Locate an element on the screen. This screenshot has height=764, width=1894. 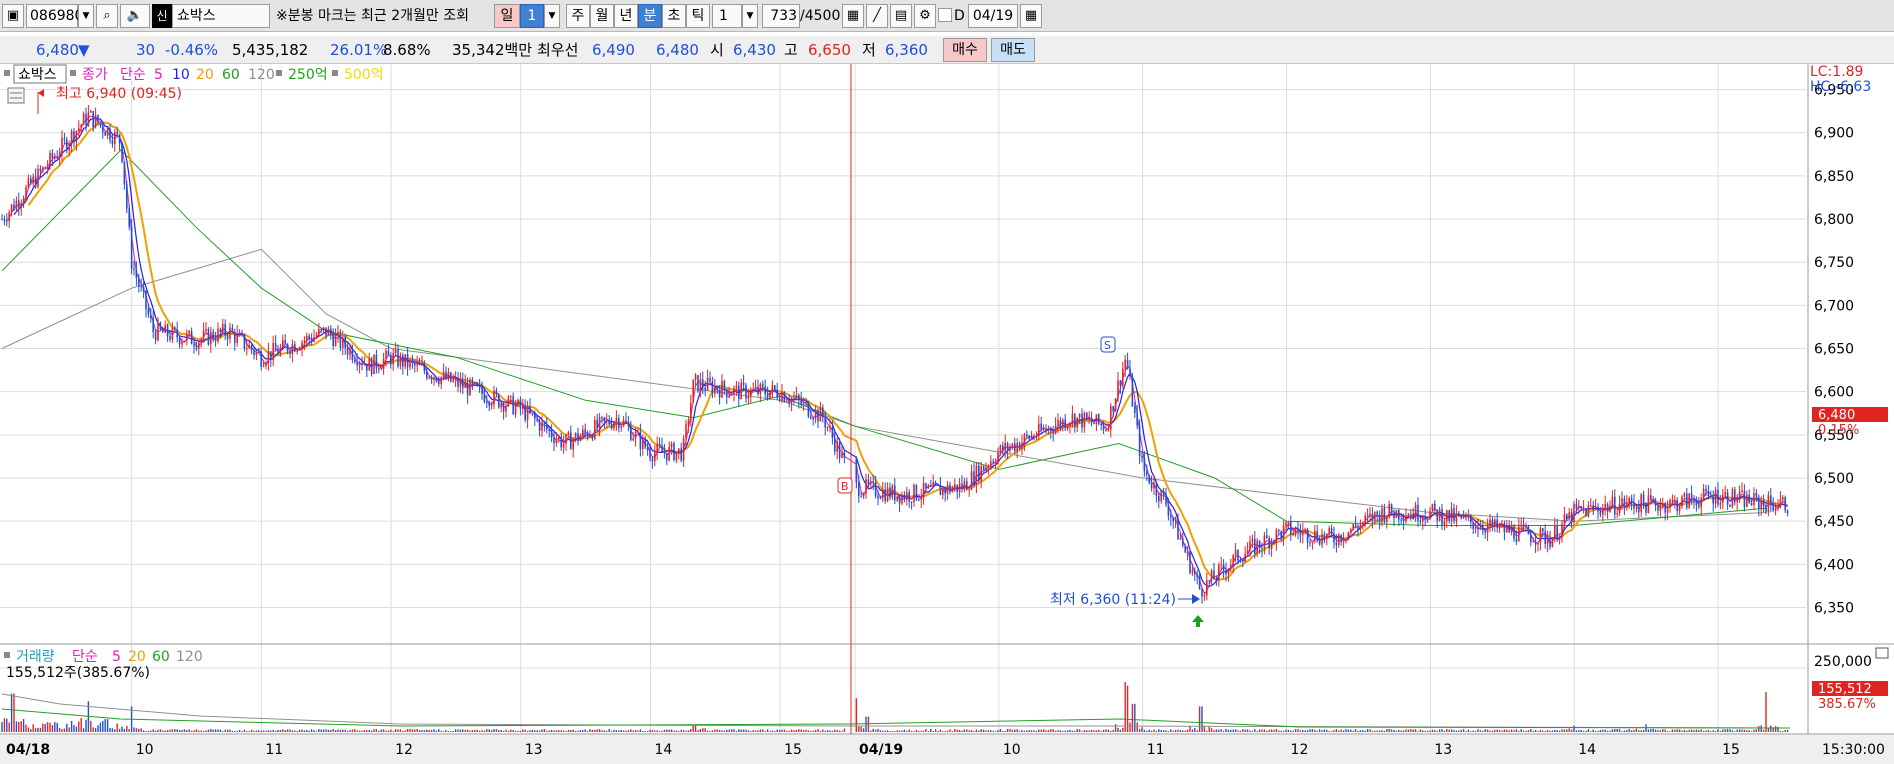
speaker-icon: 🔈 is located at coordinates (135, 16).